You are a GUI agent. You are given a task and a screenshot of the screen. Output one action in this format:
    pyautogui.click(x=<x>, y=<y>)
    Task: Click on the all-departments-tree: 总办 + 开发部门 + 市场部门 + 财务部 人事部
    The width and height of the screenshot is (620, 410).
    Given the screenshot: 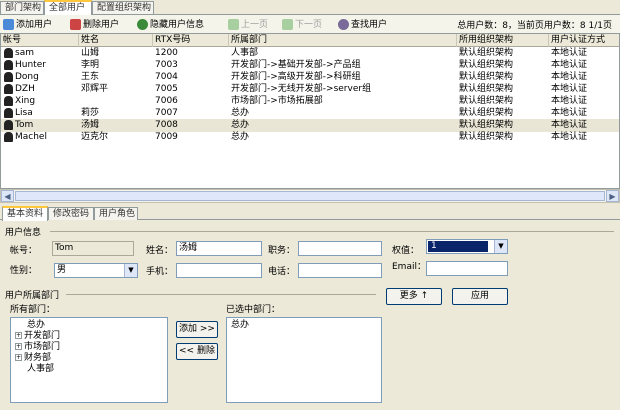 What is the action you would take?
    pyautogui.click(x=89, y=360)
    